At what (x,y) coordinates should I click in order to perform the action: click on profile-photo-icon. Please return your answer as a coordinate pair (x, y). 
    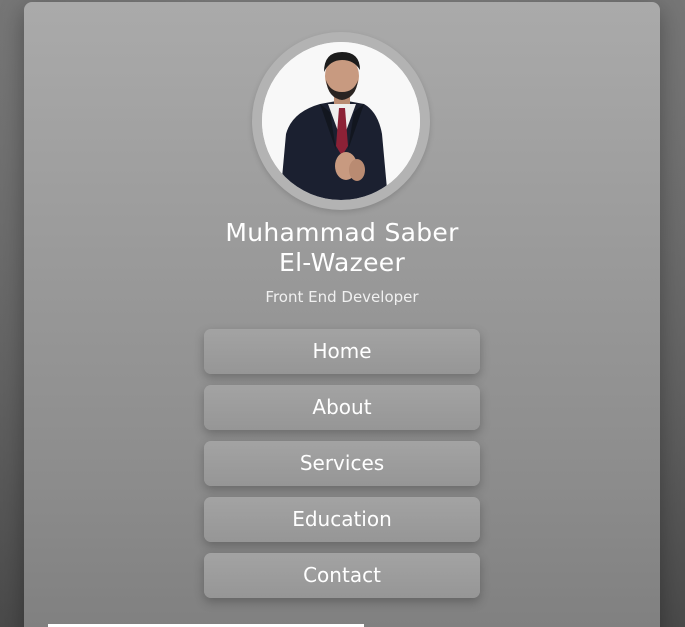
    Looking at the image, I should click on (341, 121).